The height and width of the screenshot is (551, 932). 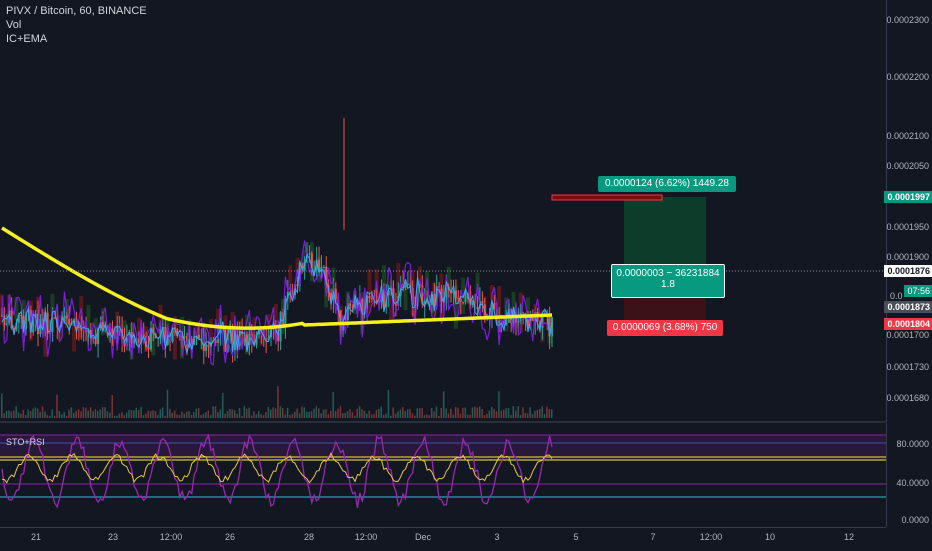 What do you see at coordinates (915, 520) in the screenshot?
I see `rsi-tick: 0.0000` at bounding box center [915, 520].